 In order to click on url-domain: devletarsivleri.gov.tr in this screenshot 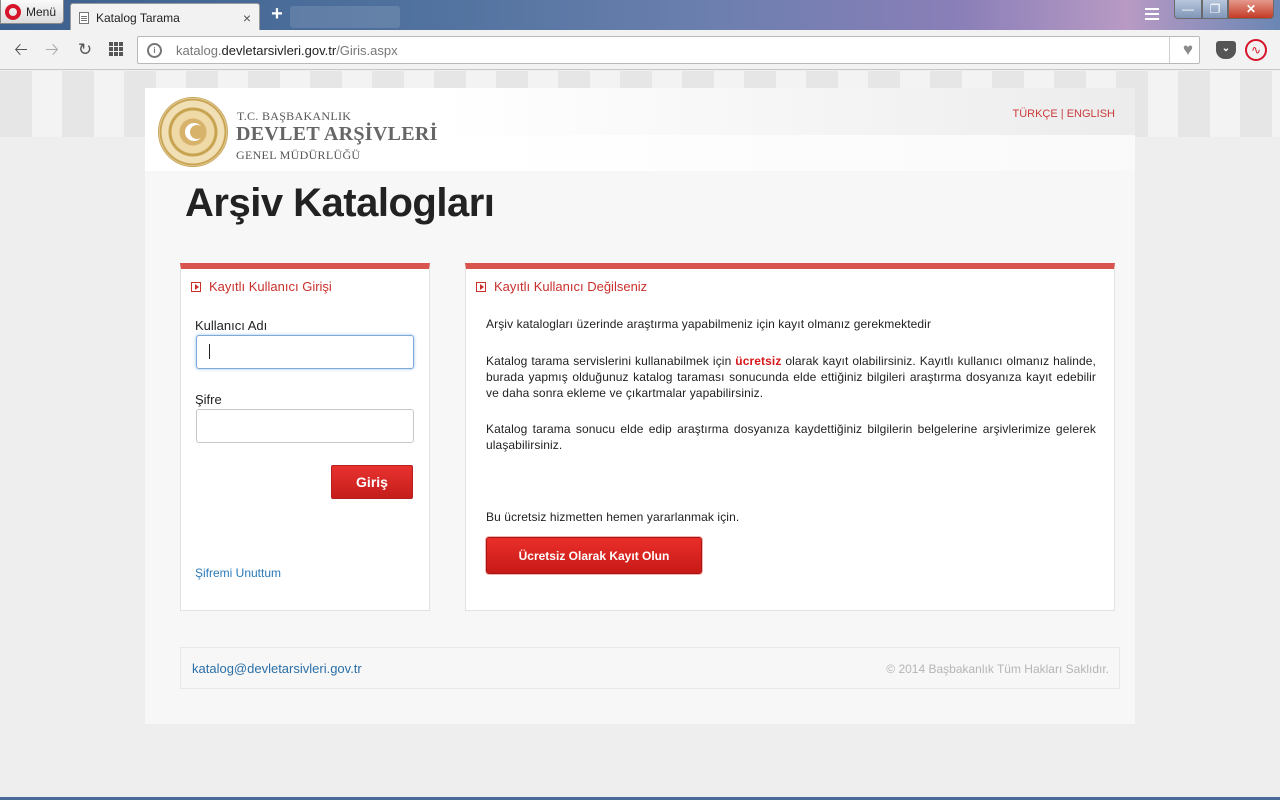, I will do `click(279, 50)`.